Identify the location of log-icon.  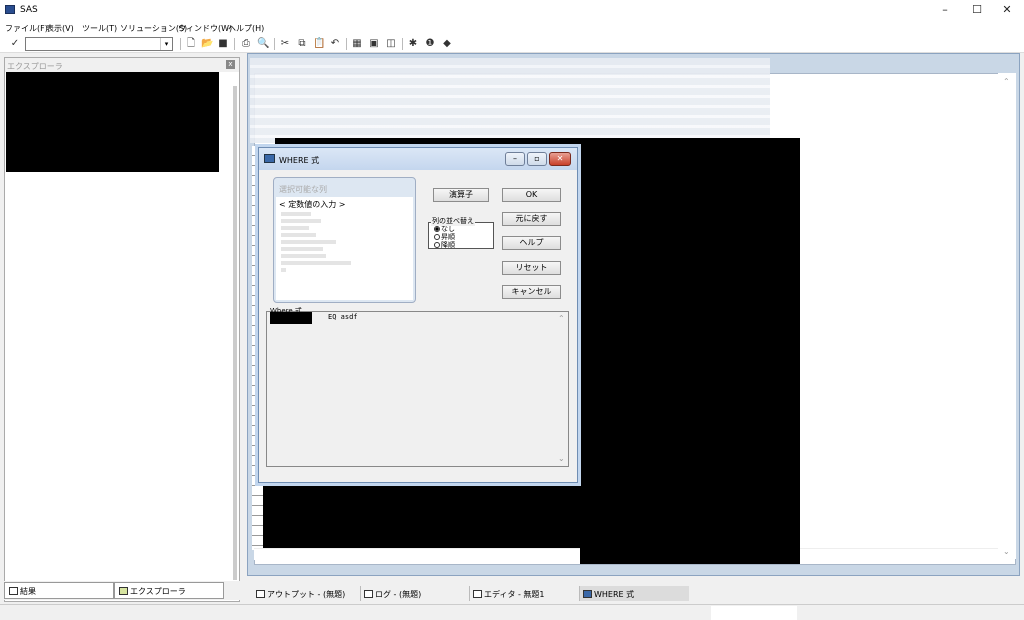
(368, 594).